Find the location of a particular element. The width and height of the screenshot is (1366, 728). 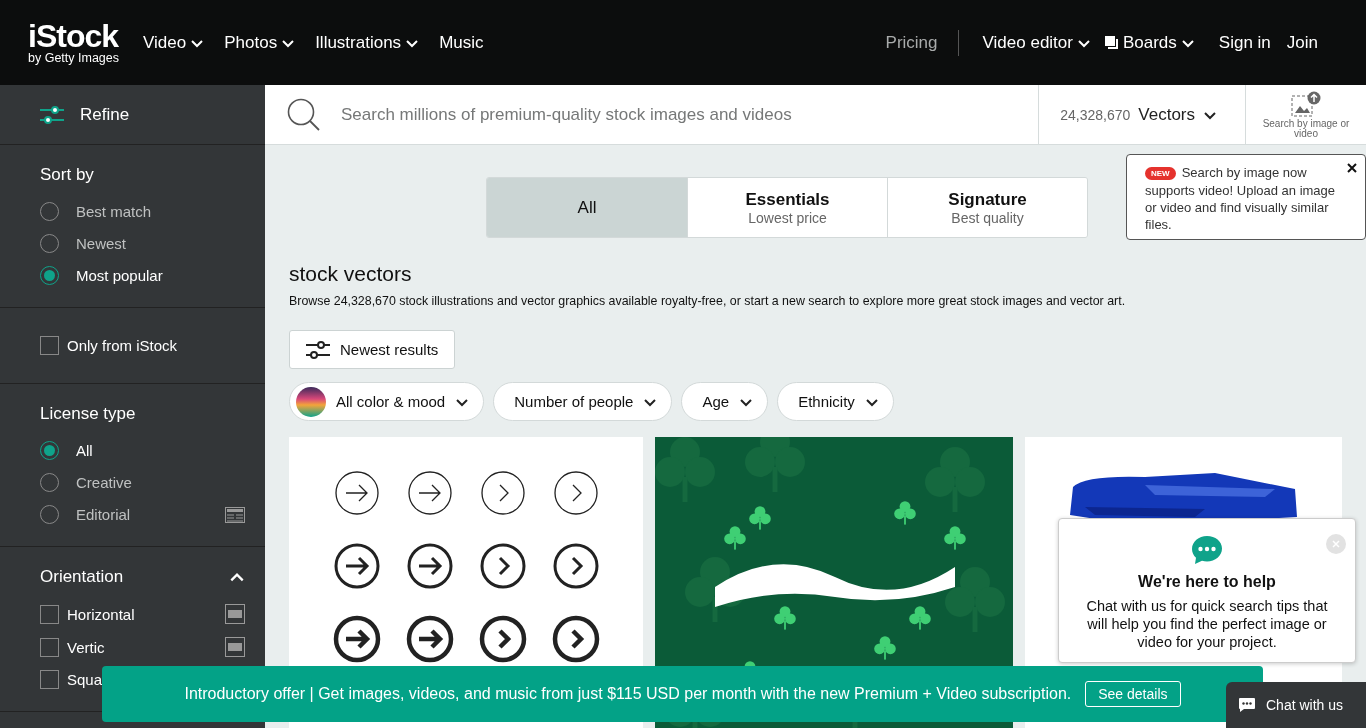

option-label: Squa is located at coordinates (85, 679).